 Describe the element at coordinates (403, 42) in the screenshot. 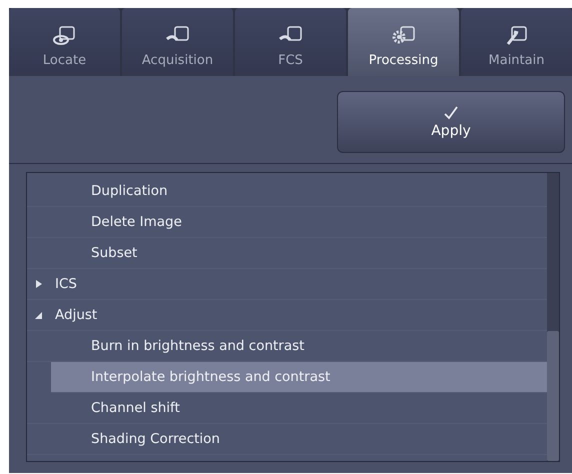

I see `tab: Processing` at that location.